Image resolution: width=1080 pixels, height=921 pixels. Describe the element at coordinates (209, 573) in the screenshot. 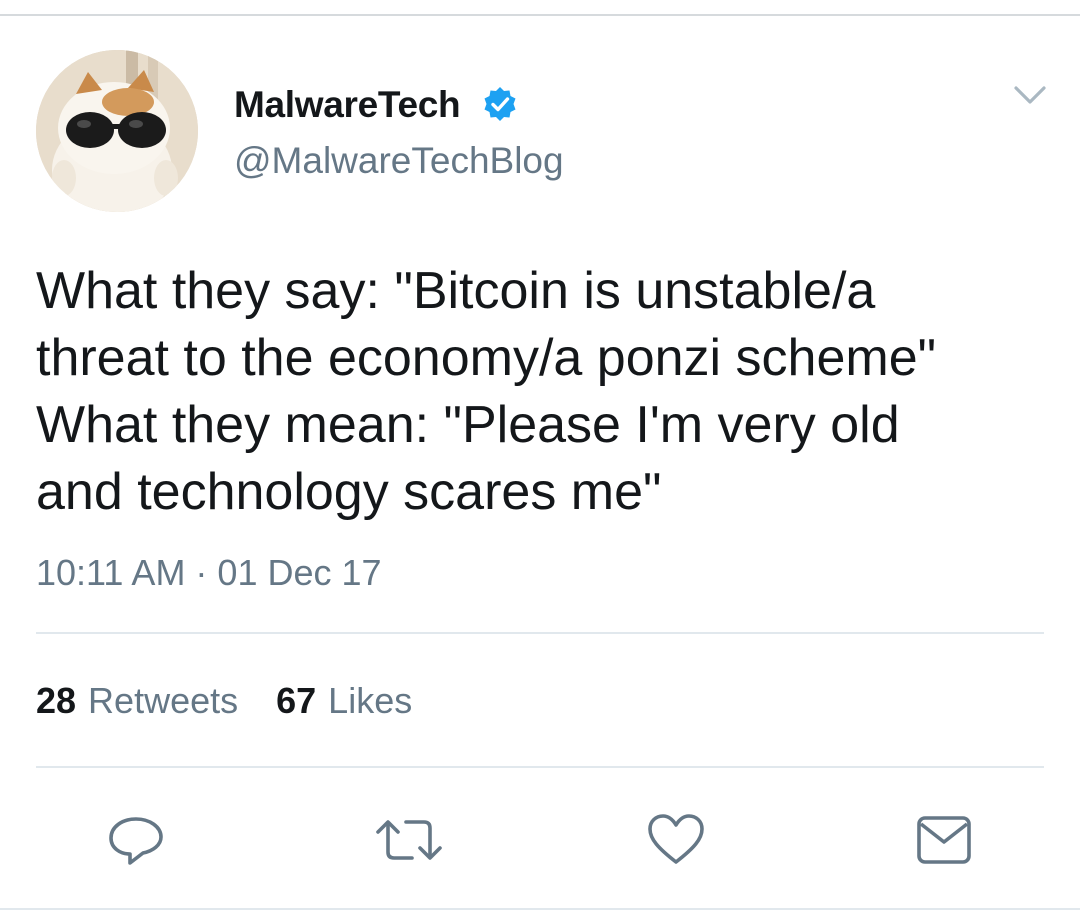

I see `tweet-timestamp: 10:11 AM · 01 Dec 17` at that location.